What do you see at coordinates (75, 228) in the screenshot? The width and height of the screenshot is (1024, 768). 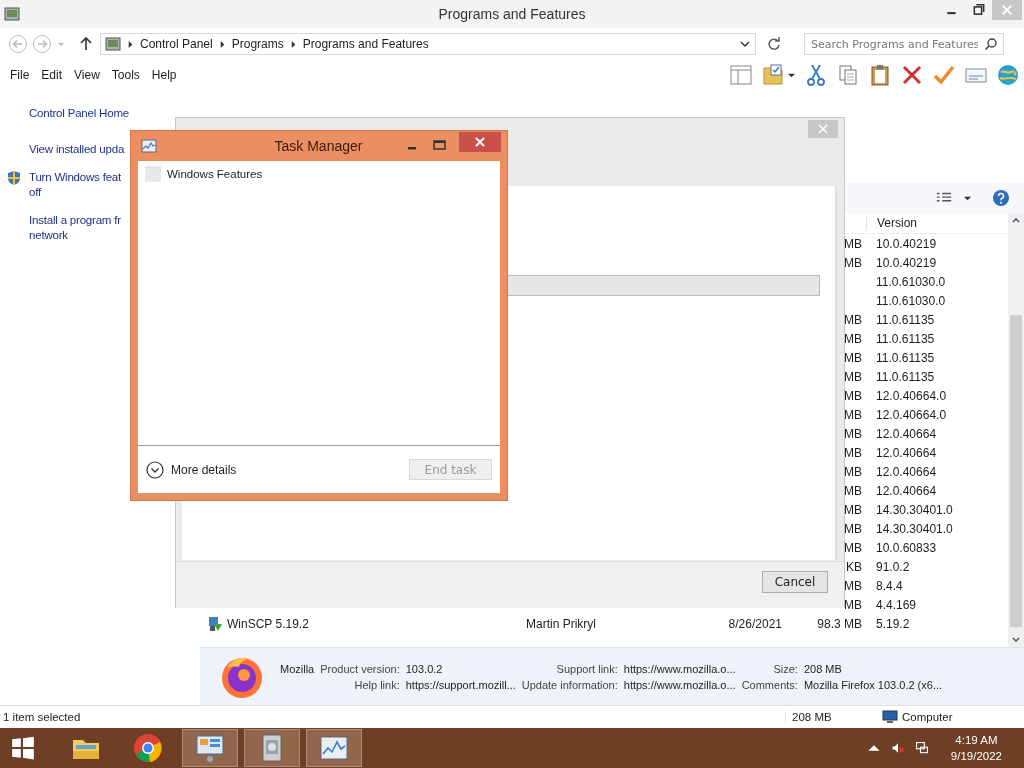 I see `sidebar-link: Install a program fr network` at bounding box center [75, 228].